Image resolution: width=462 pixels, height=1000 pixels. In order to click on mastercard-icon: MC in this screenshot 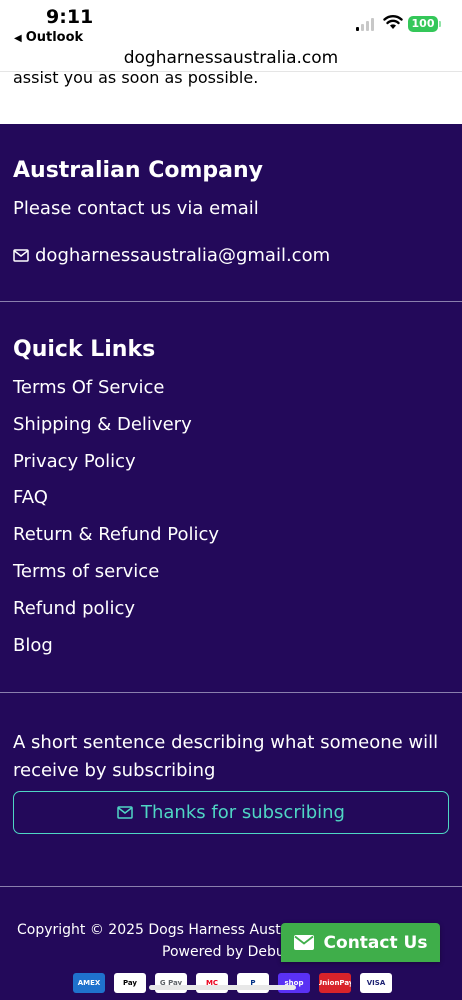, I will do `click(212, 983)`.